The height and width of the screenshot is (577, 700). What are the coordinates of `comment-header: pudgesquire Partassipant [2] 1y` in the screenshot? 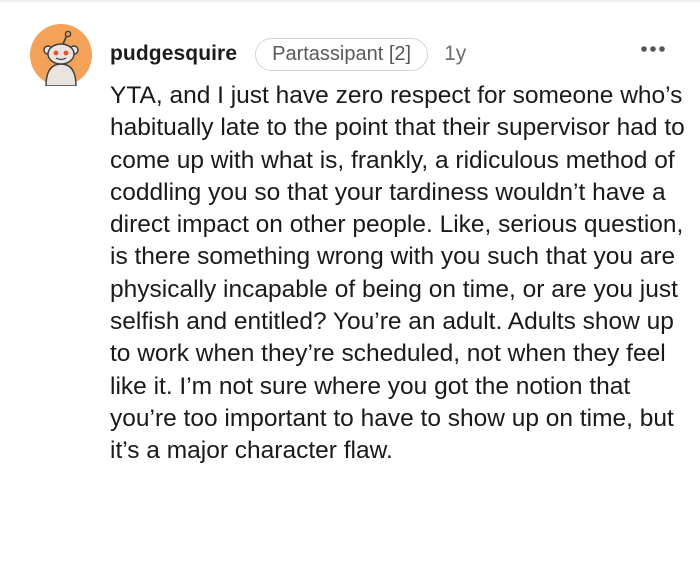 It's located at (288, 54).